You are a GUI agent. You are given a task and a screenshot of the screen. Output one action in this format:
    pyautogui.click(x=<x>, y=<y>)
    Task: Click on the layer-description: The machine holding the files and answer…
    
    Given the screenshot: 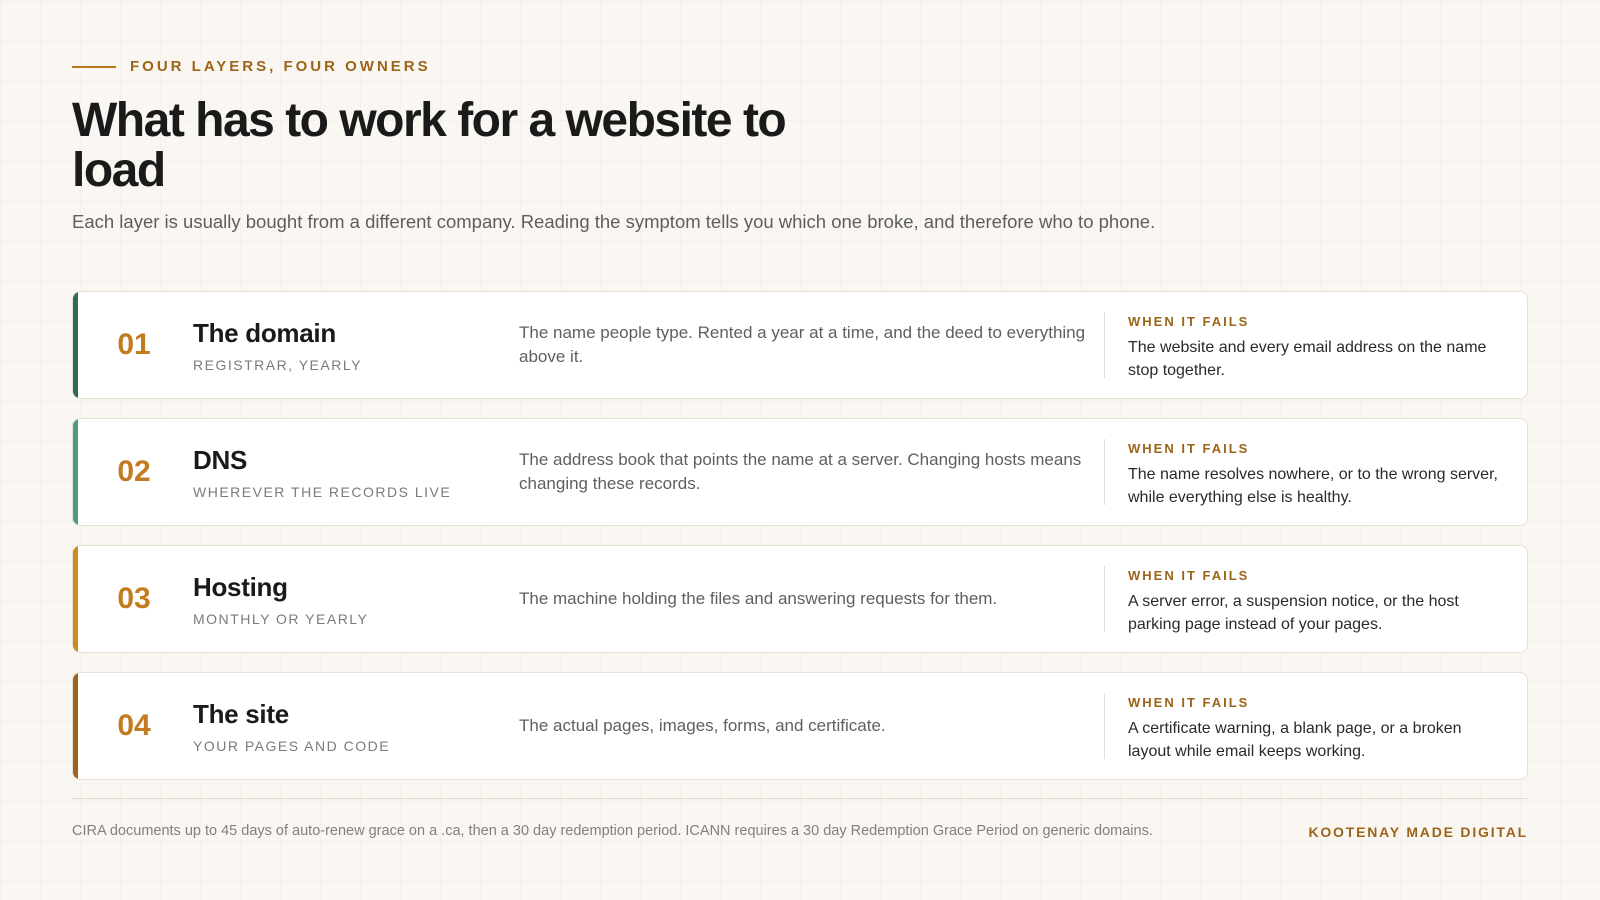 What is the action you would take?
    pyautogui.click(x=758, y=598)
    